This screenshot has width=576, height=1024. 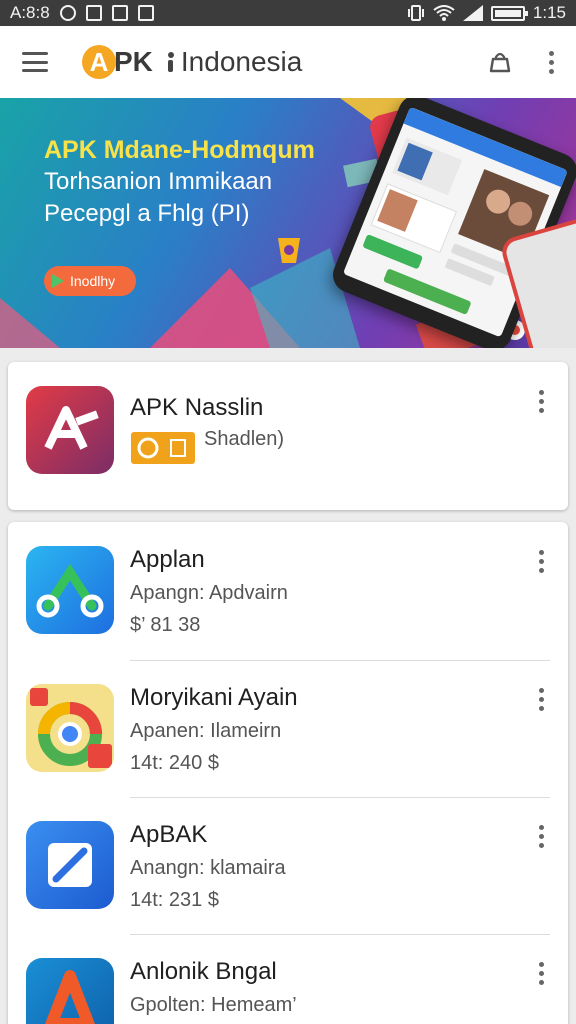 I want to click on page-title: Indonesia, so click(x=241, y=61).